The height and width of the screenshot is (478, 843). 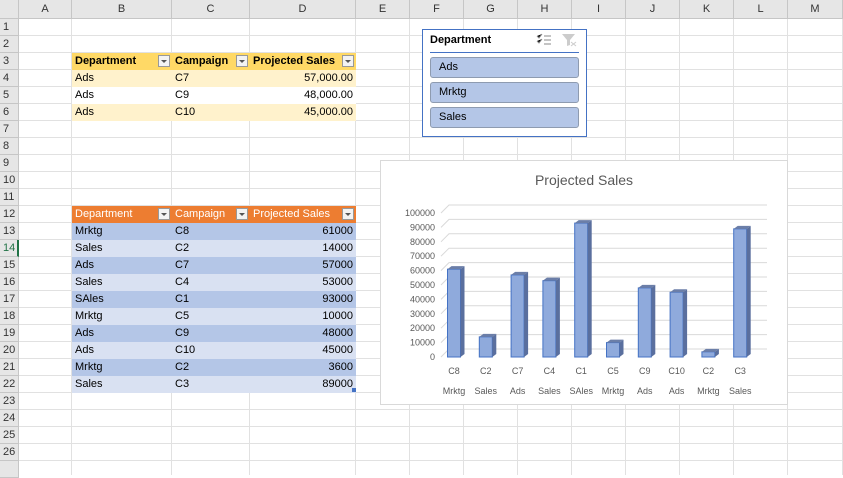 I want to click on slicer-item-sales: Sales, so click(x=504, y=117).